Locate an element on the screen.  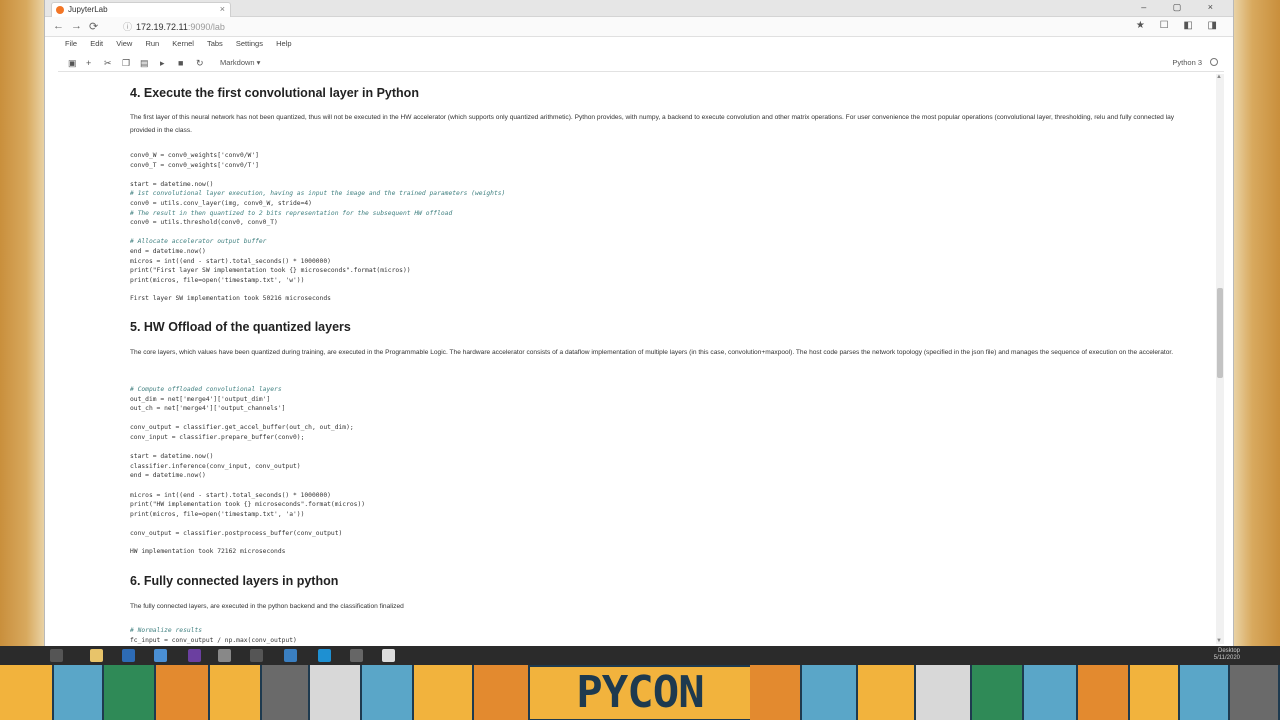
code-line: conv0_W = conv0_weights['conv0/W'] is located at coordinates (194, 155).